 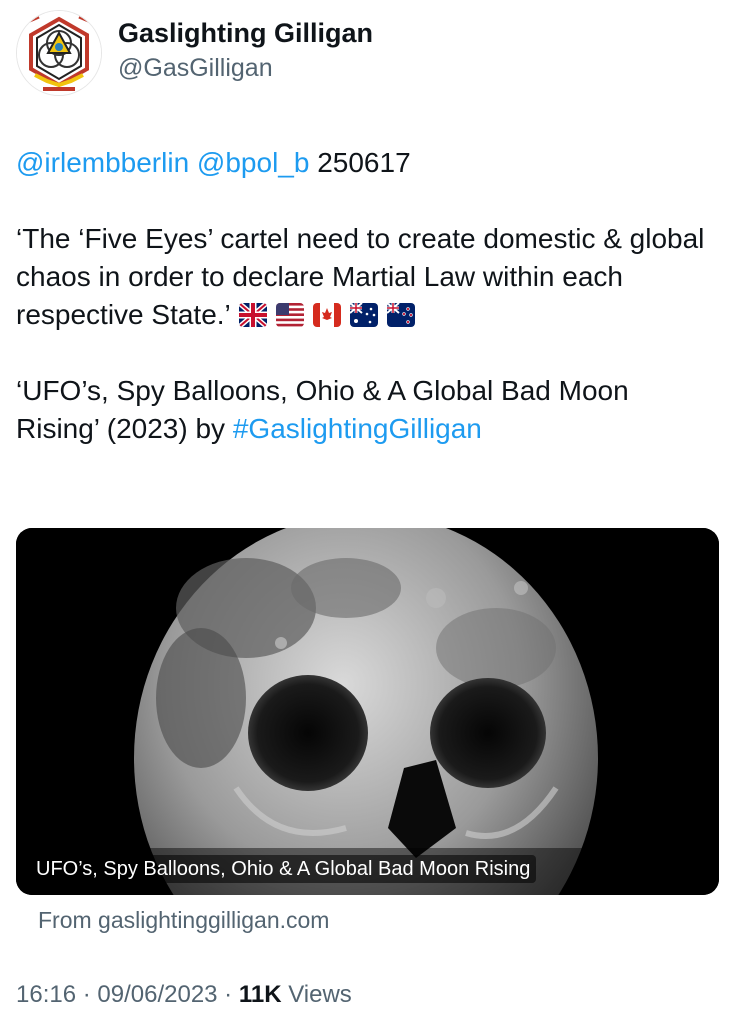 I want to click on hashtag-link: #GaslightingGilligan, so click(x=357, y=428).